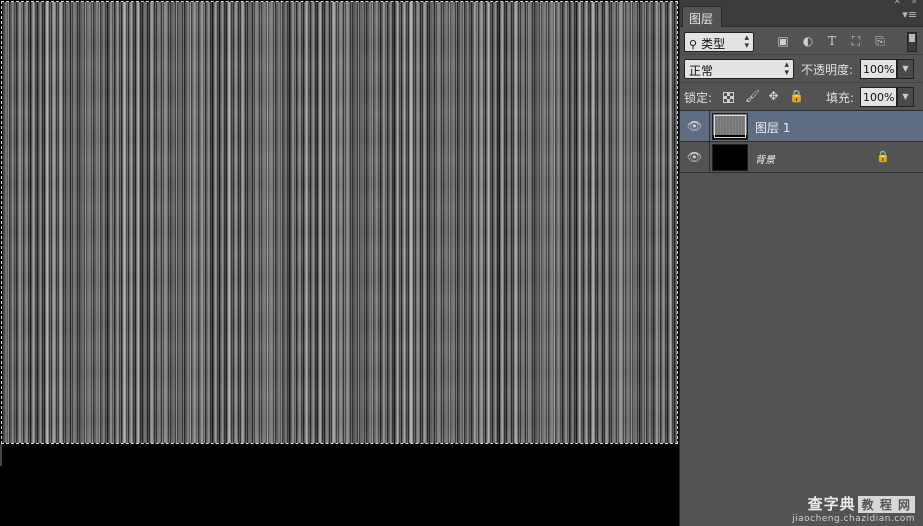  What do you see at coordinates (713, 44) in the screenshot?
I see `filter-kind-label: 类型` at bounding box center [713, 44].